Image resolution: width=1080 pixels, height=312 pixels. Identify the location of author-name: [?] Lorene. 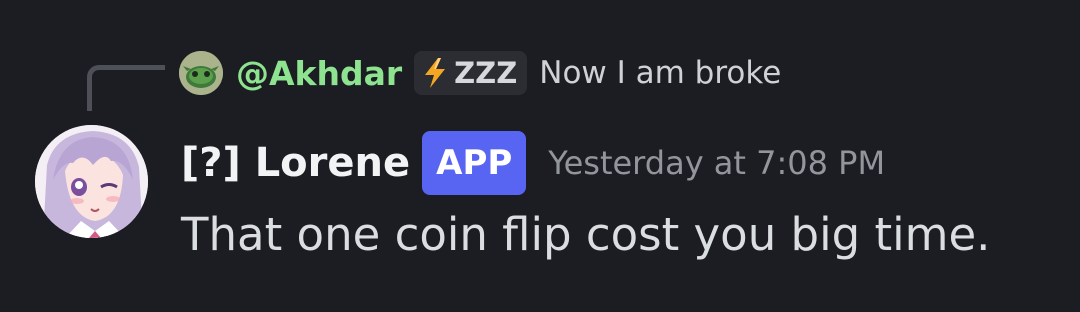
(295, 163).